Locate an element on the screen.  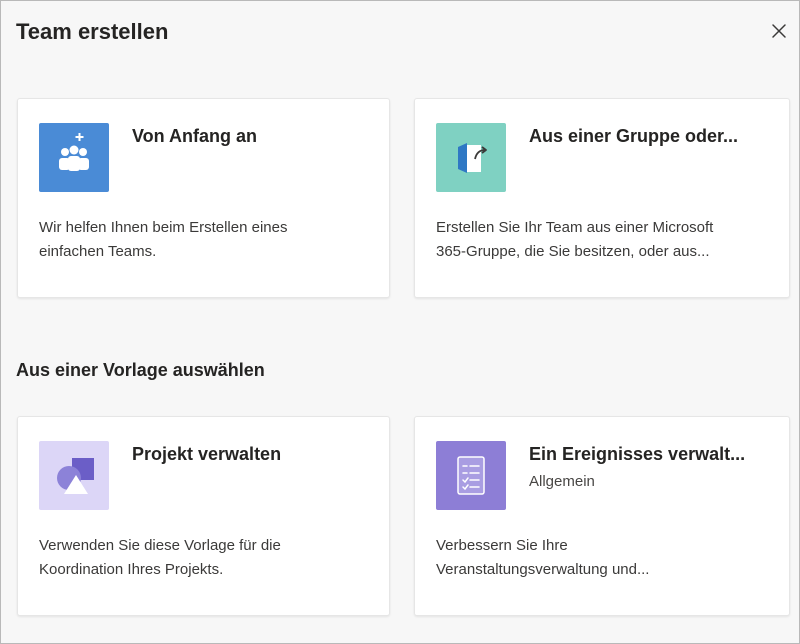
card-description-line: einfachen Teams. is located at coordinates (98, 251).